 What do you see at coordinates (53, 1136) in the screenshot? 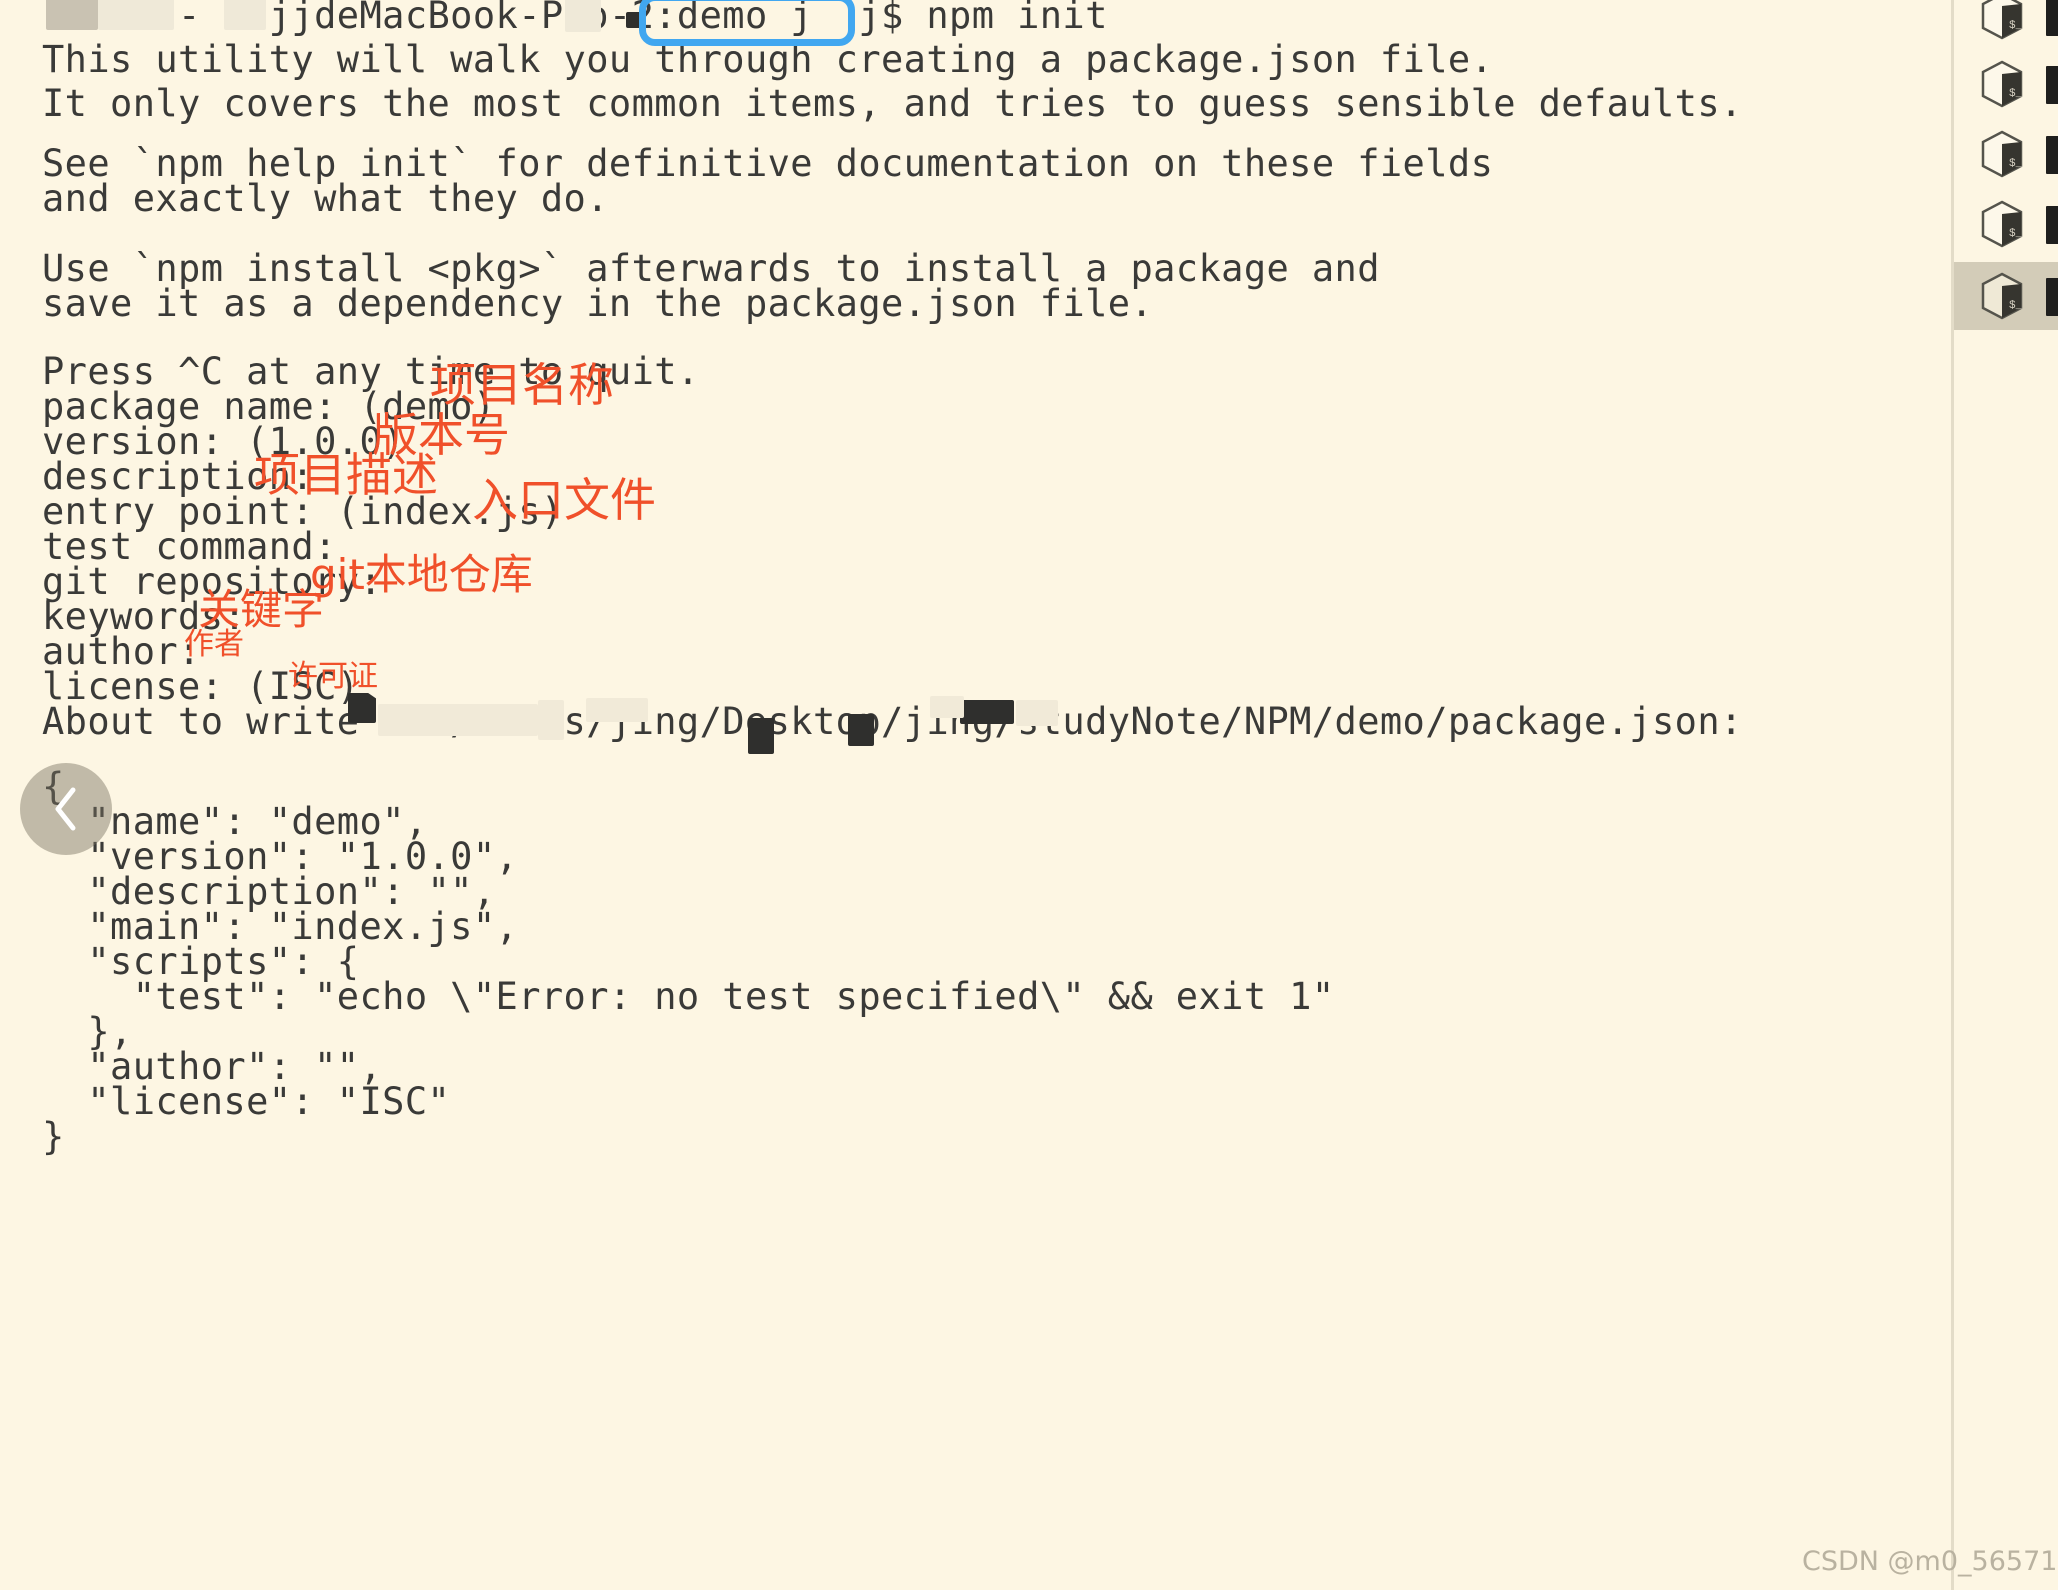
I see `json-line-close-brace: }` at bounding box center [53, 1136].